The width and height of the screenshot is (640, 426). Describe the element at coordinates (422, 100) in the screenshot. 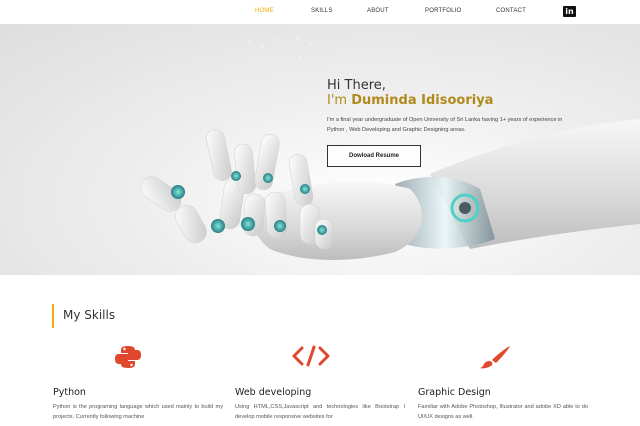

I see `hero-name: Duminda Idisooriya` at that location.